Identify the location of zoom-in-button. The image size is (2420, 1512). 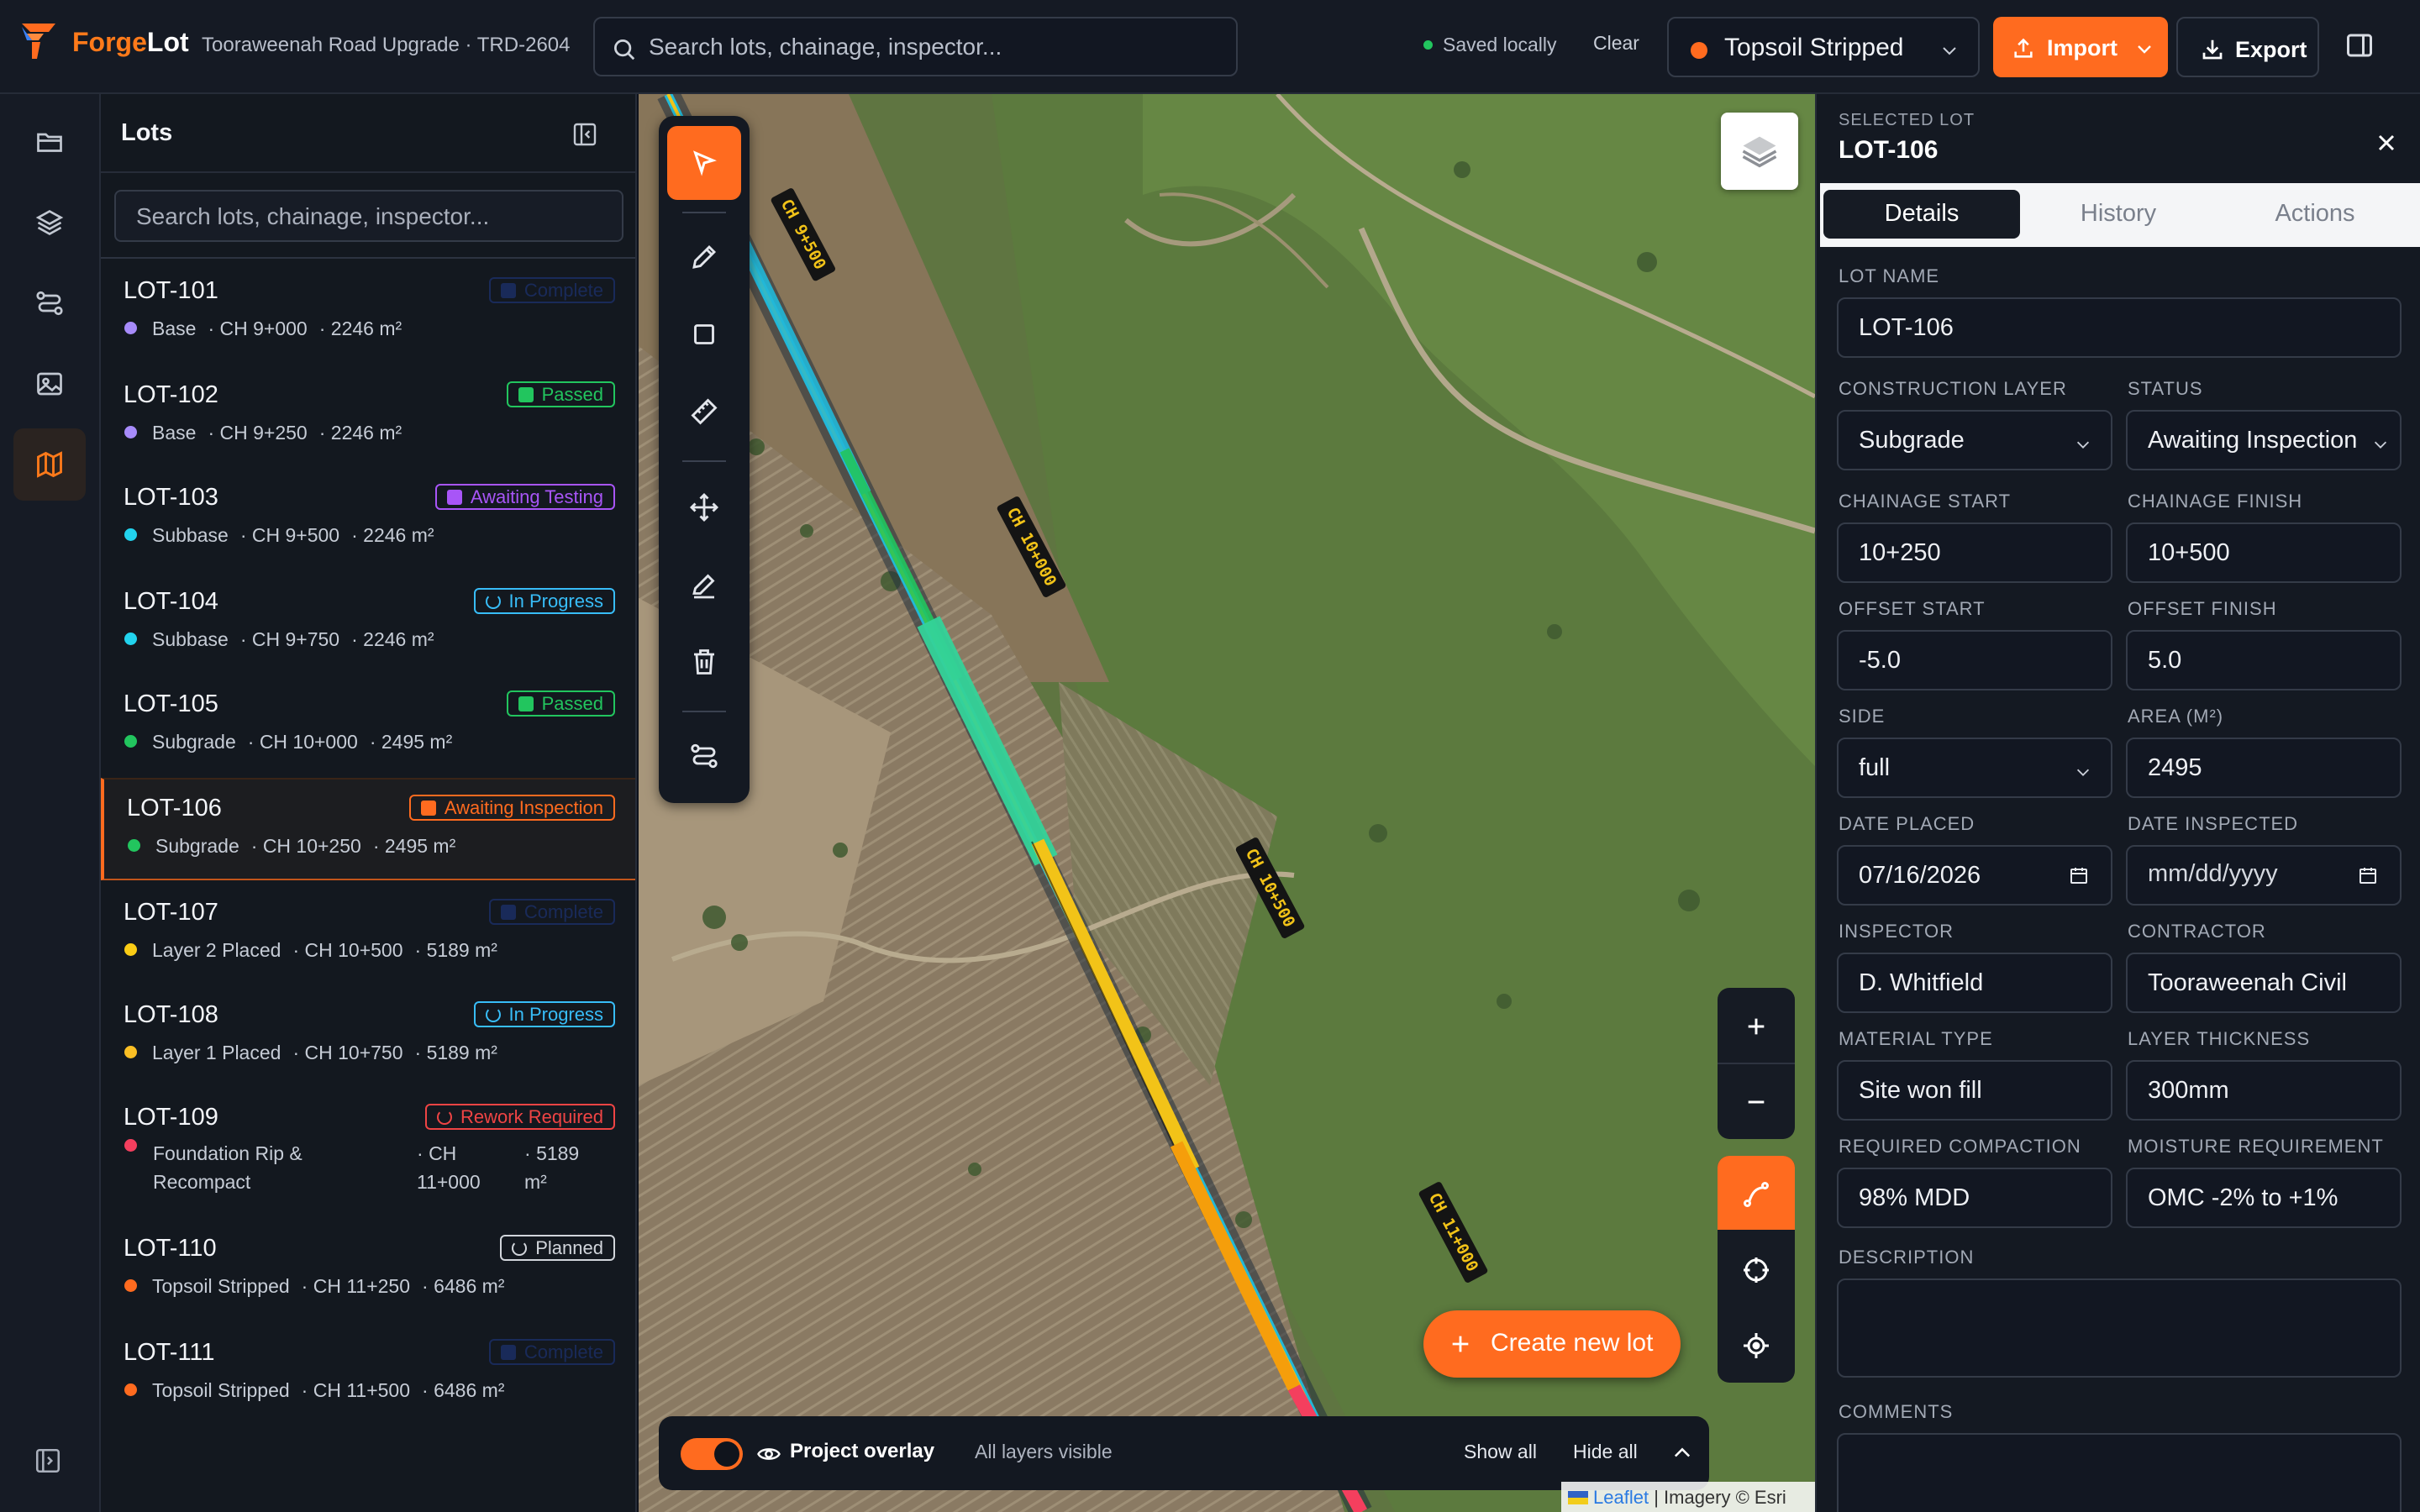
(1756, 1025).